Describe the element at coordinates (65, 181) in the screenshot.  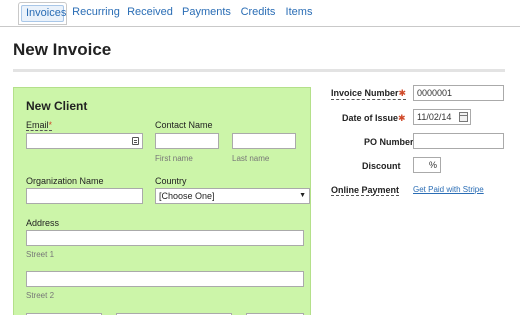
I see `organization-label: Organization Name` at that location.